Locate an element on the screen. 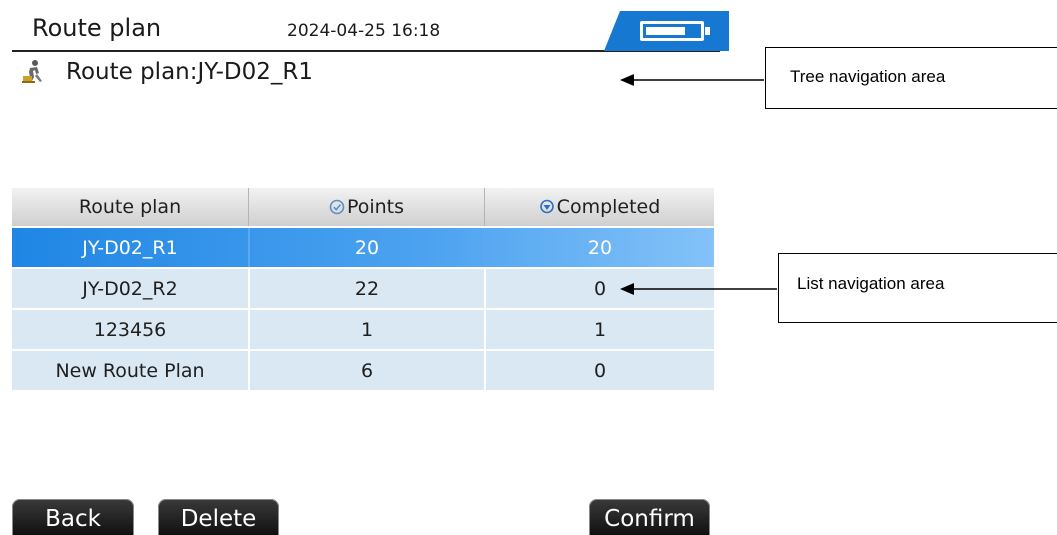 The width and height of the screenshot is (1057, 535). list-navigation-callout: List navigation area is located at coordinates (917, 288).